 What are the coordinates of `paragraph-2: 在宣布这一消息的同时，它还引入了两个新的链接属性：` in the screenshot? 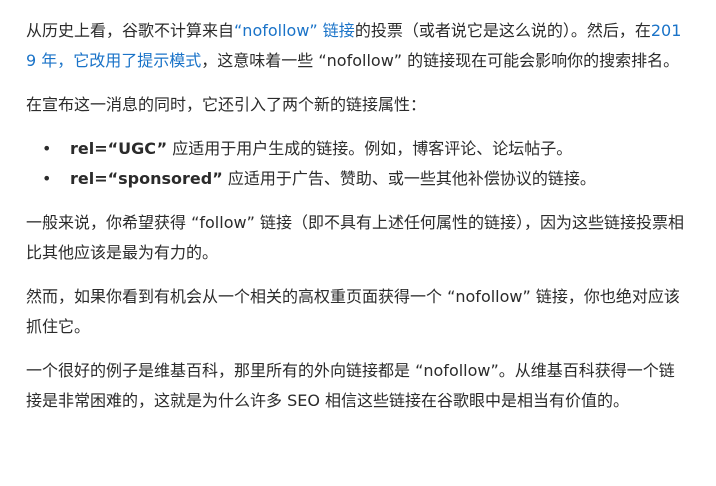 It's located at (226, 104).